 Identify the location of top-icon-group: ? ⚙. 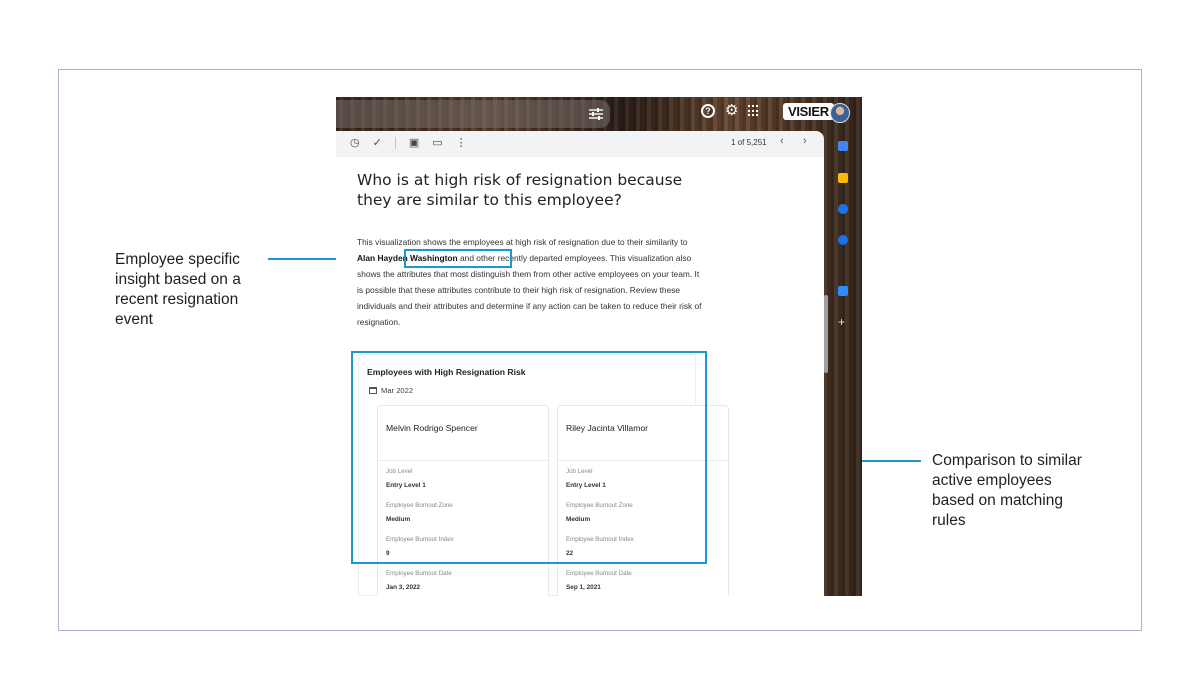
(730, 110).